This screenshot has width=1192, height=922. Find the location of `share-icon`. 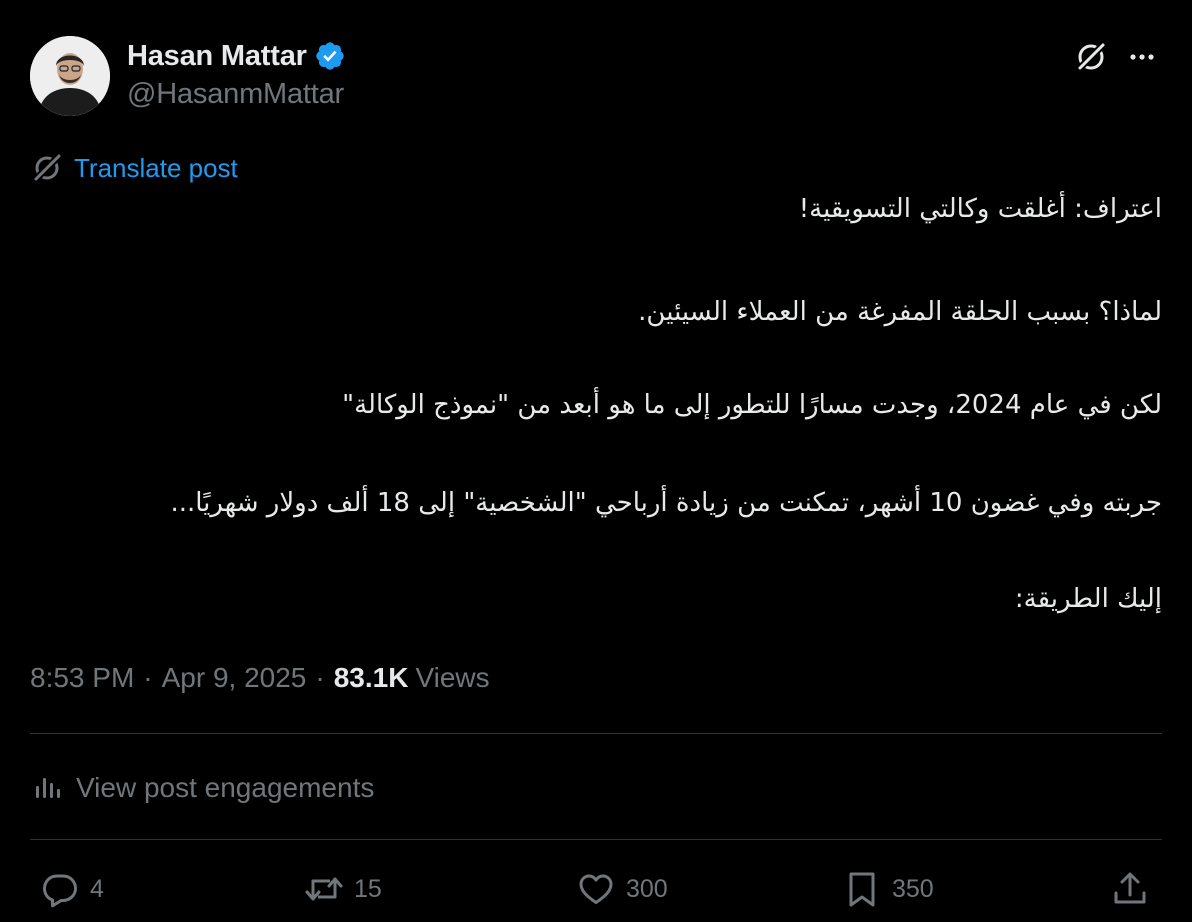

share-icon is located at coordinates (1130, 888).